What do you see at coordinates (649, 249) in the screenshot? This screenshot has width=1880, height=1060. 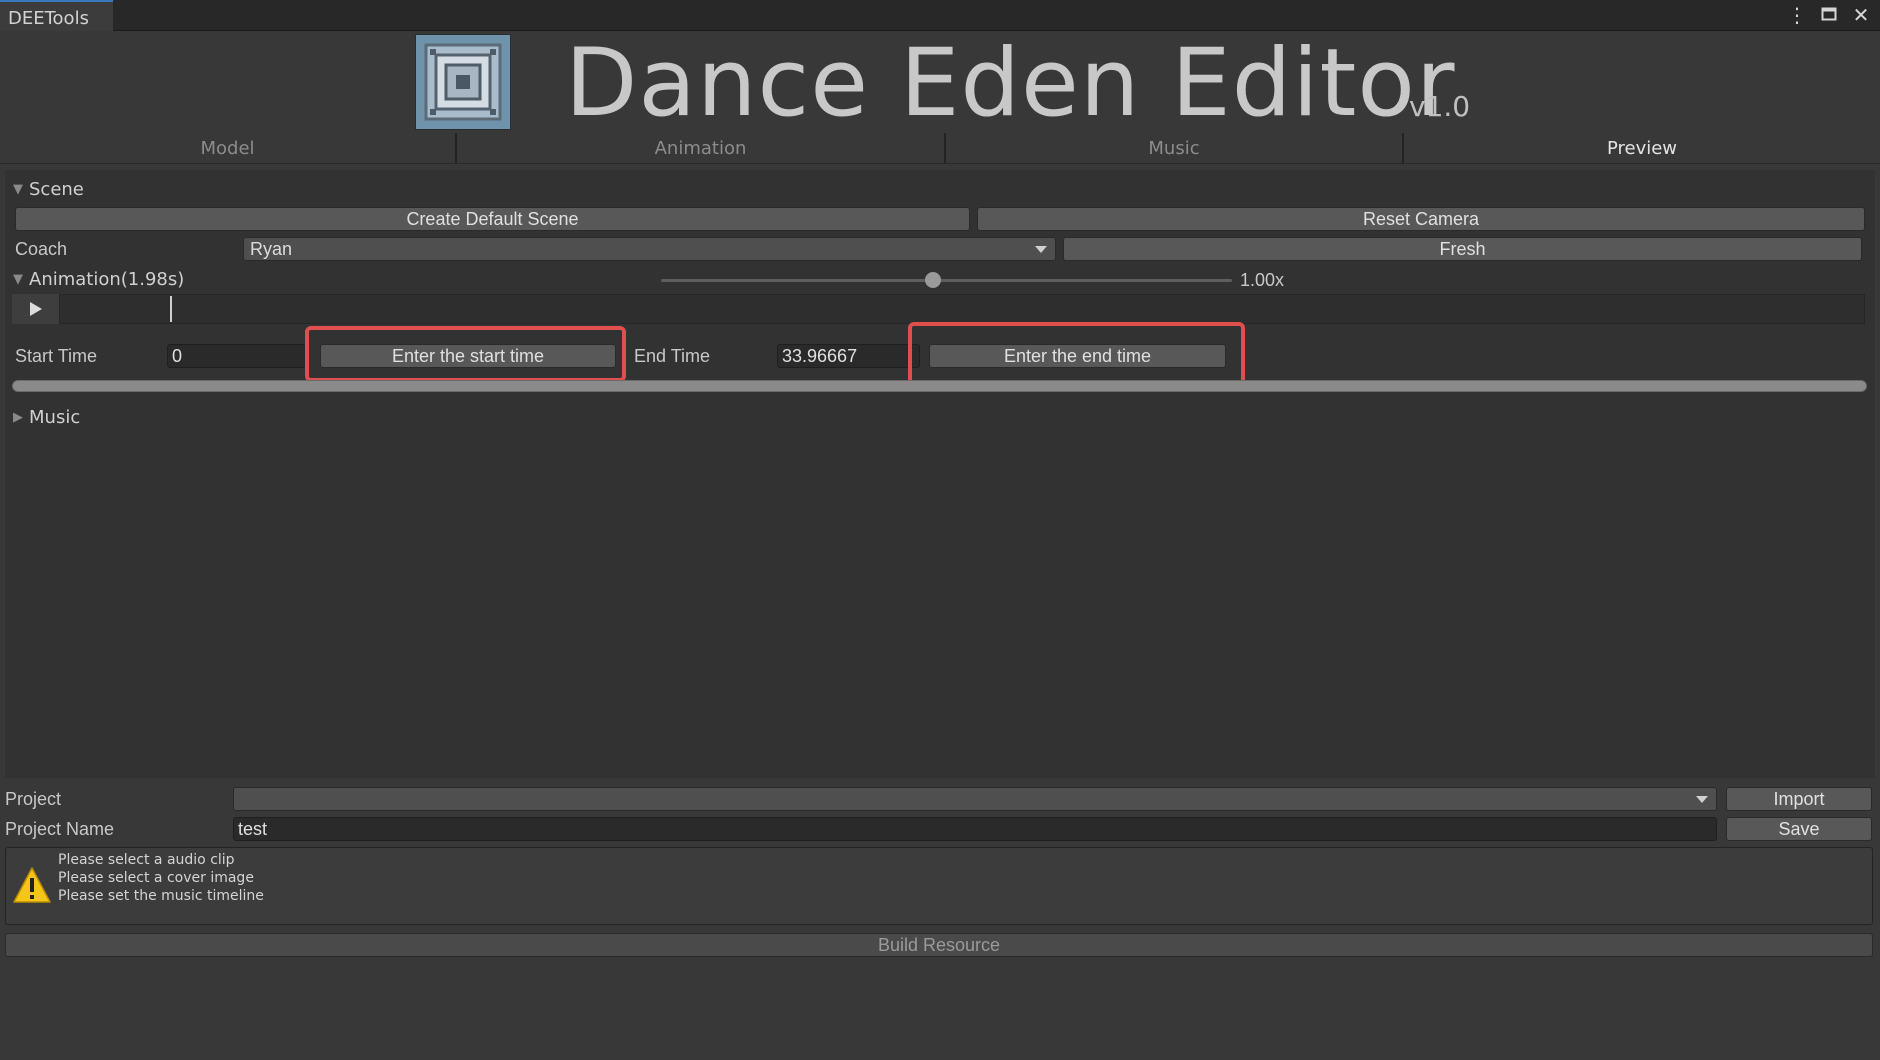 I see `coach-dropdown: Ryan` at bounding box center [649, 249].